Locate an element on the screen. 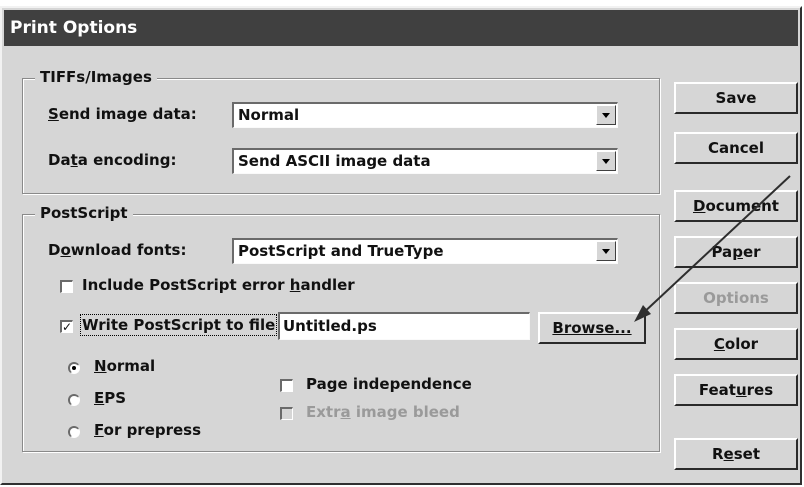 The width and height of the screenshot is (804, 487). color-button: Color is located at coordinates (736, 344).